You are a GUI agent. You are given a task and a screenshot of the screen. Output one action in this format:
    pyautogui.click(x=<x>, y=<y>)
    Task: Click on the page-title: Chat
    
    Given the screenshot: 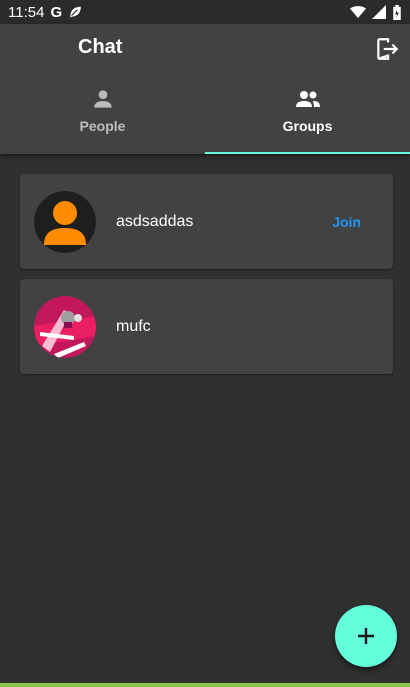 What is the action you would take?
    pyautogui.click(x=100, y=47)
    